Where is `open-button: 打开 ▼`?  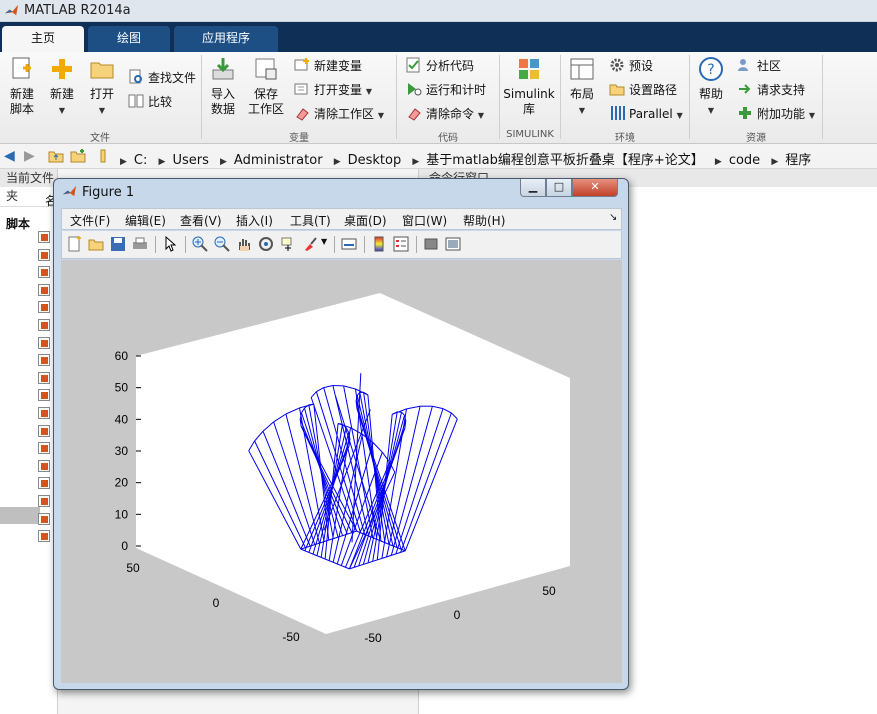 open-button: 打开 ▼ is located at coordinates (102, 87).